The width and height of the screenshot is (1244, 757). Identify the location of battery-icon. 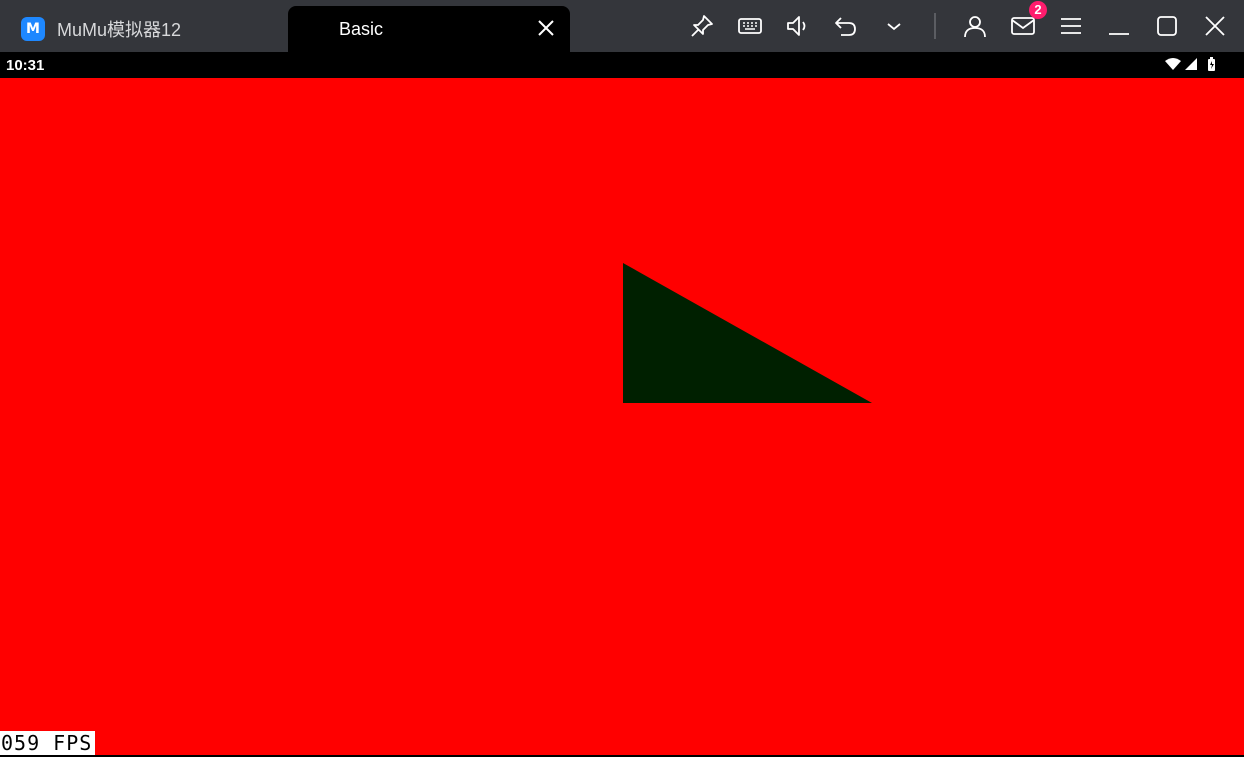
(1211, 64).